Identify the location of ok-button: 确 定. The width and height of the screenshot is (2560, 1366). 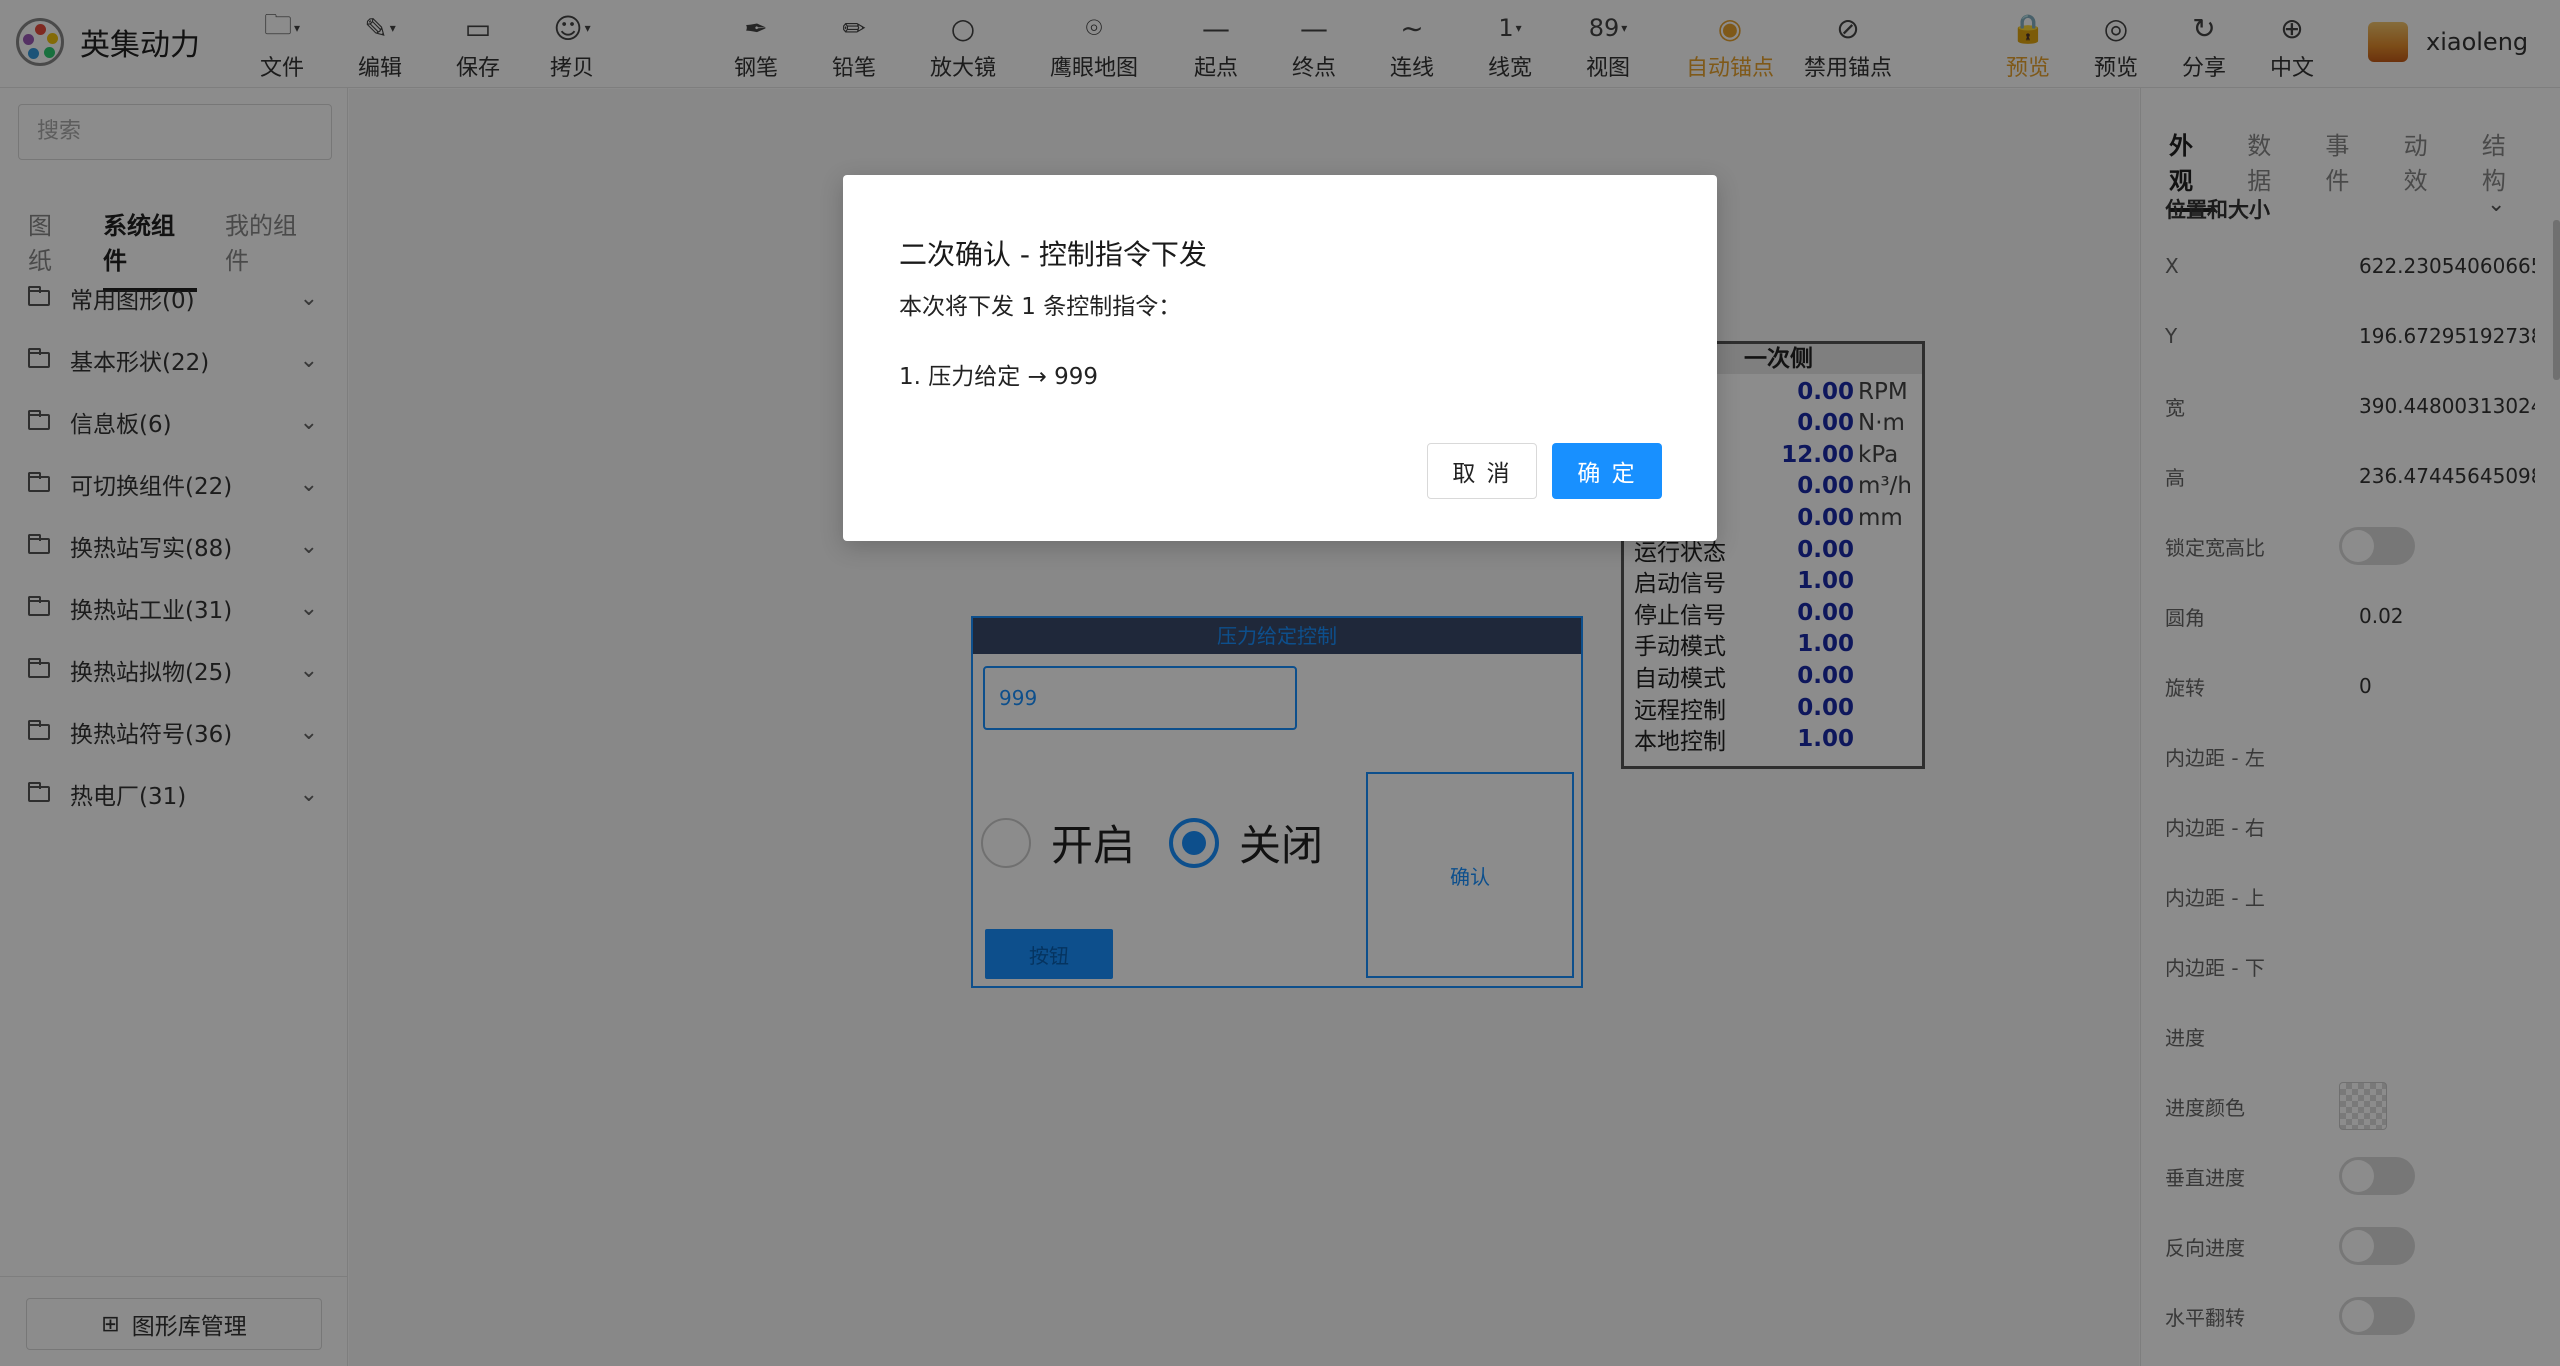
(1607, 471).